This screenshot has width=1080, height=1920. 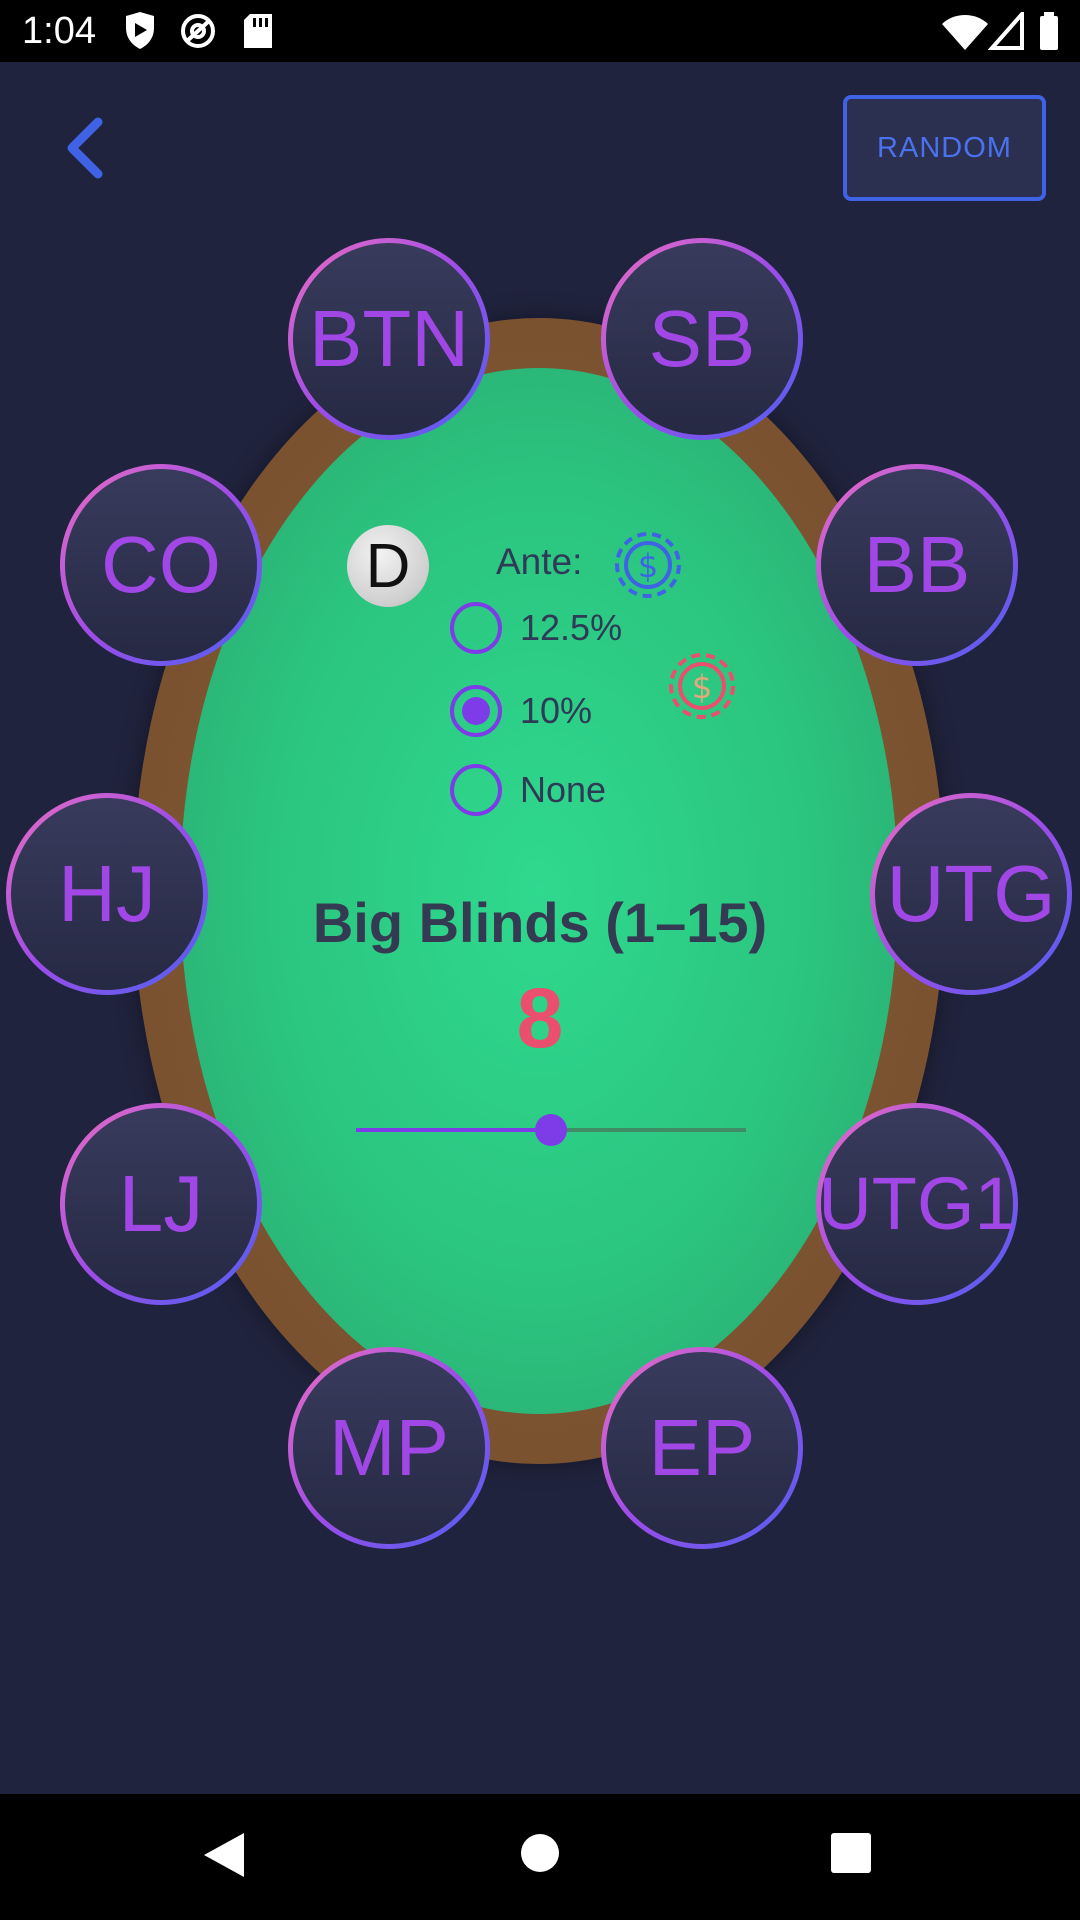 I want to click on sd-card-icon, so click(x=258, y=31).